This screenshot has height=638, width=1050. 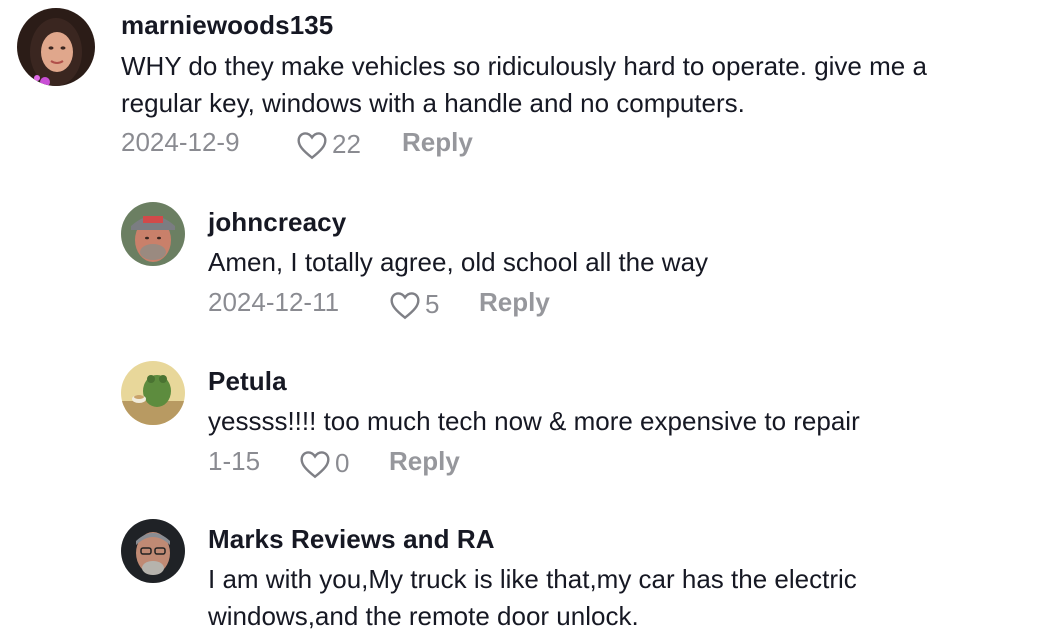 What do you see at coordinates (247, 381) in the screenshot?
I see `comment-username: Petula` at bounding box center [247, 381].